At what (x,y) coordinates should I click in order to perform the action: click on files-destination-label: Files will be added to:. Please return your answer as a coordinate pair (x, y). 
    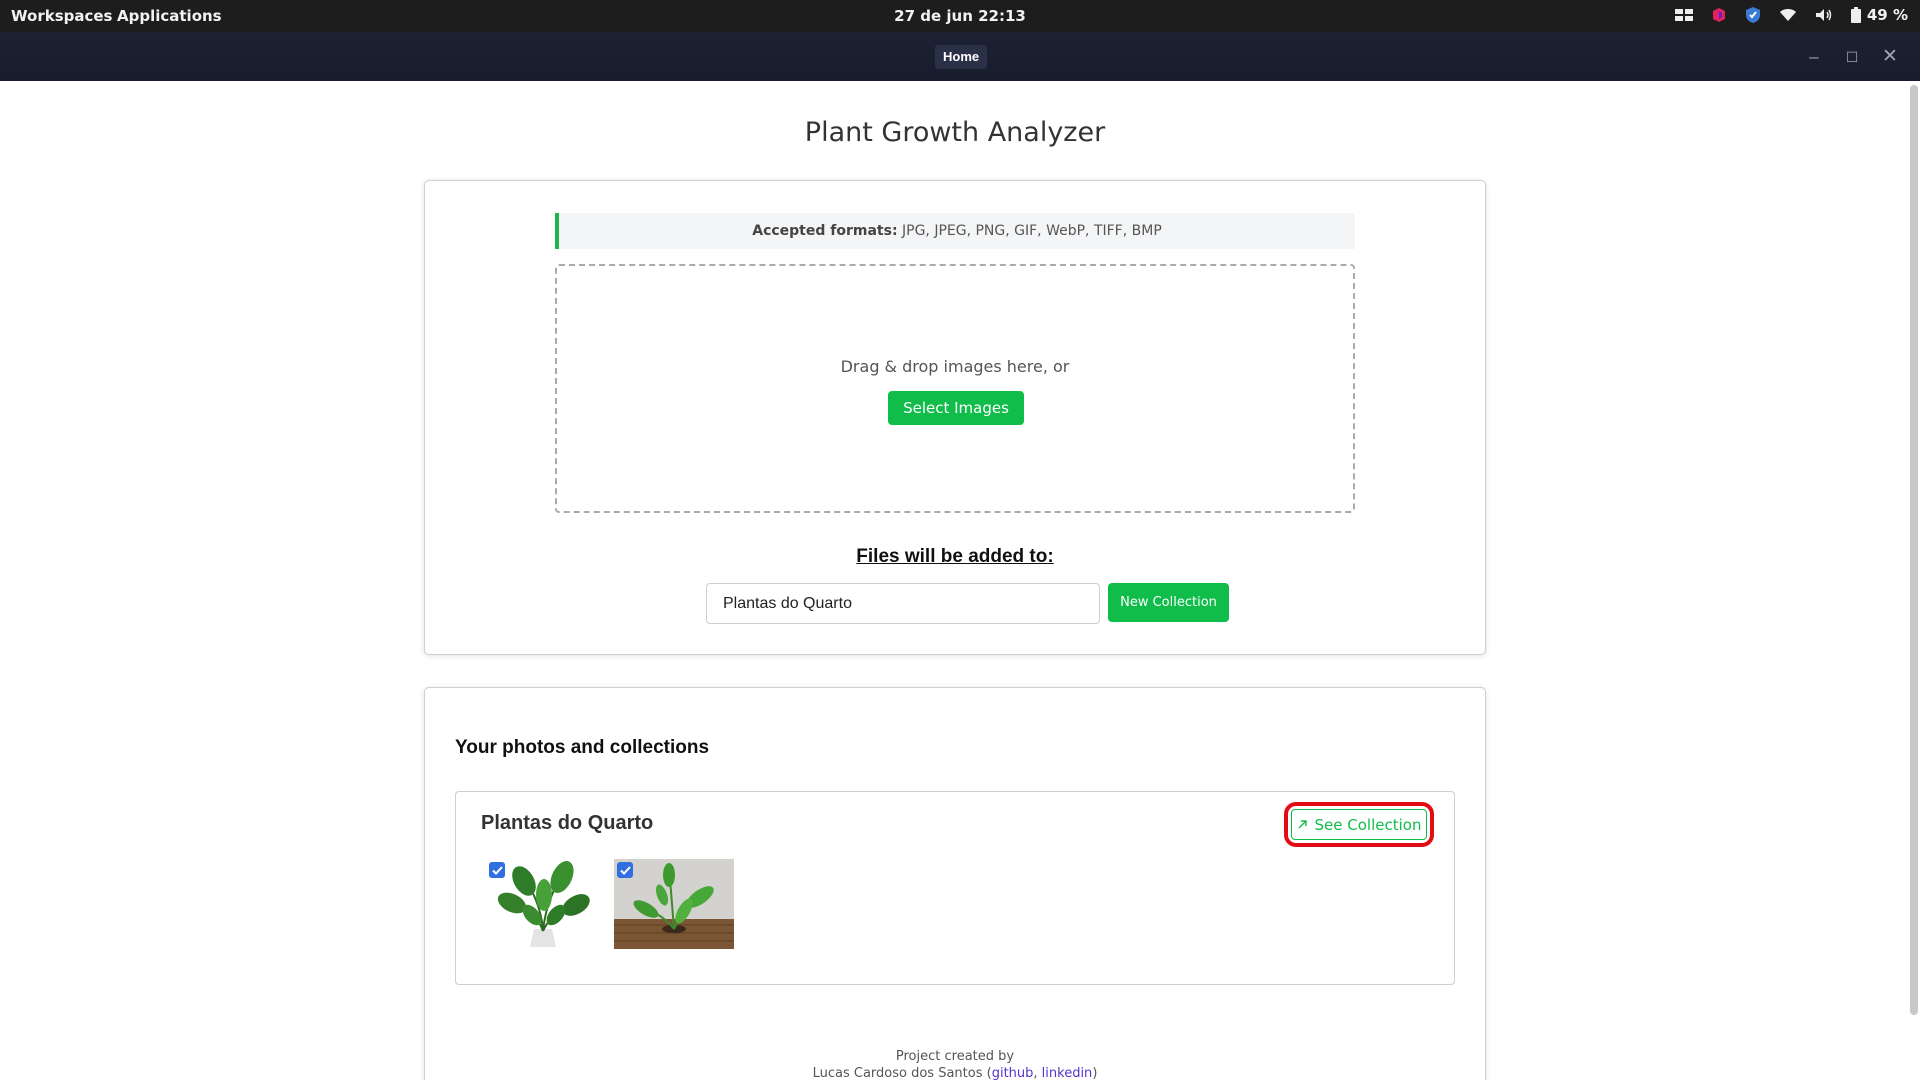
    Looking at the image, I should click on (955, 556).